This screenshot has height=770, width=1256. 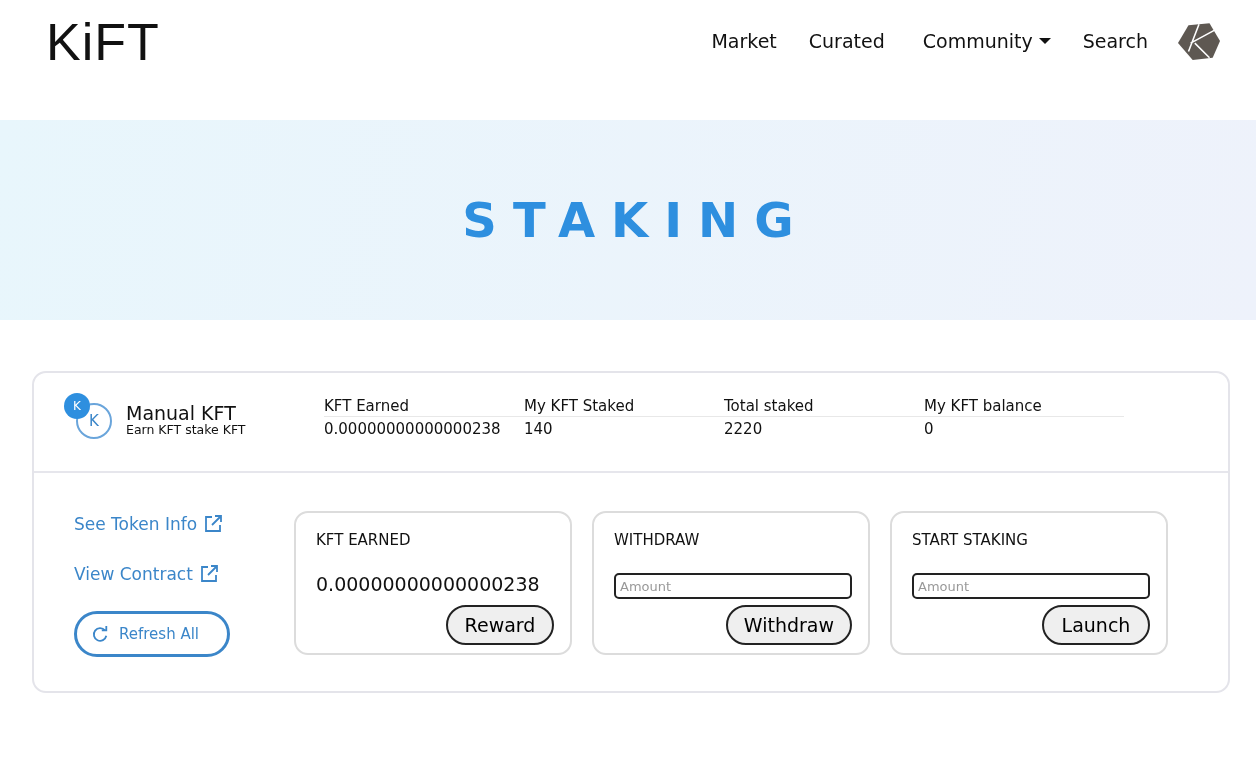 What do you see at coordinates (1115, 41) in the screenshot?
I see `nav-link: Search` at bounding box center [1115, 41].